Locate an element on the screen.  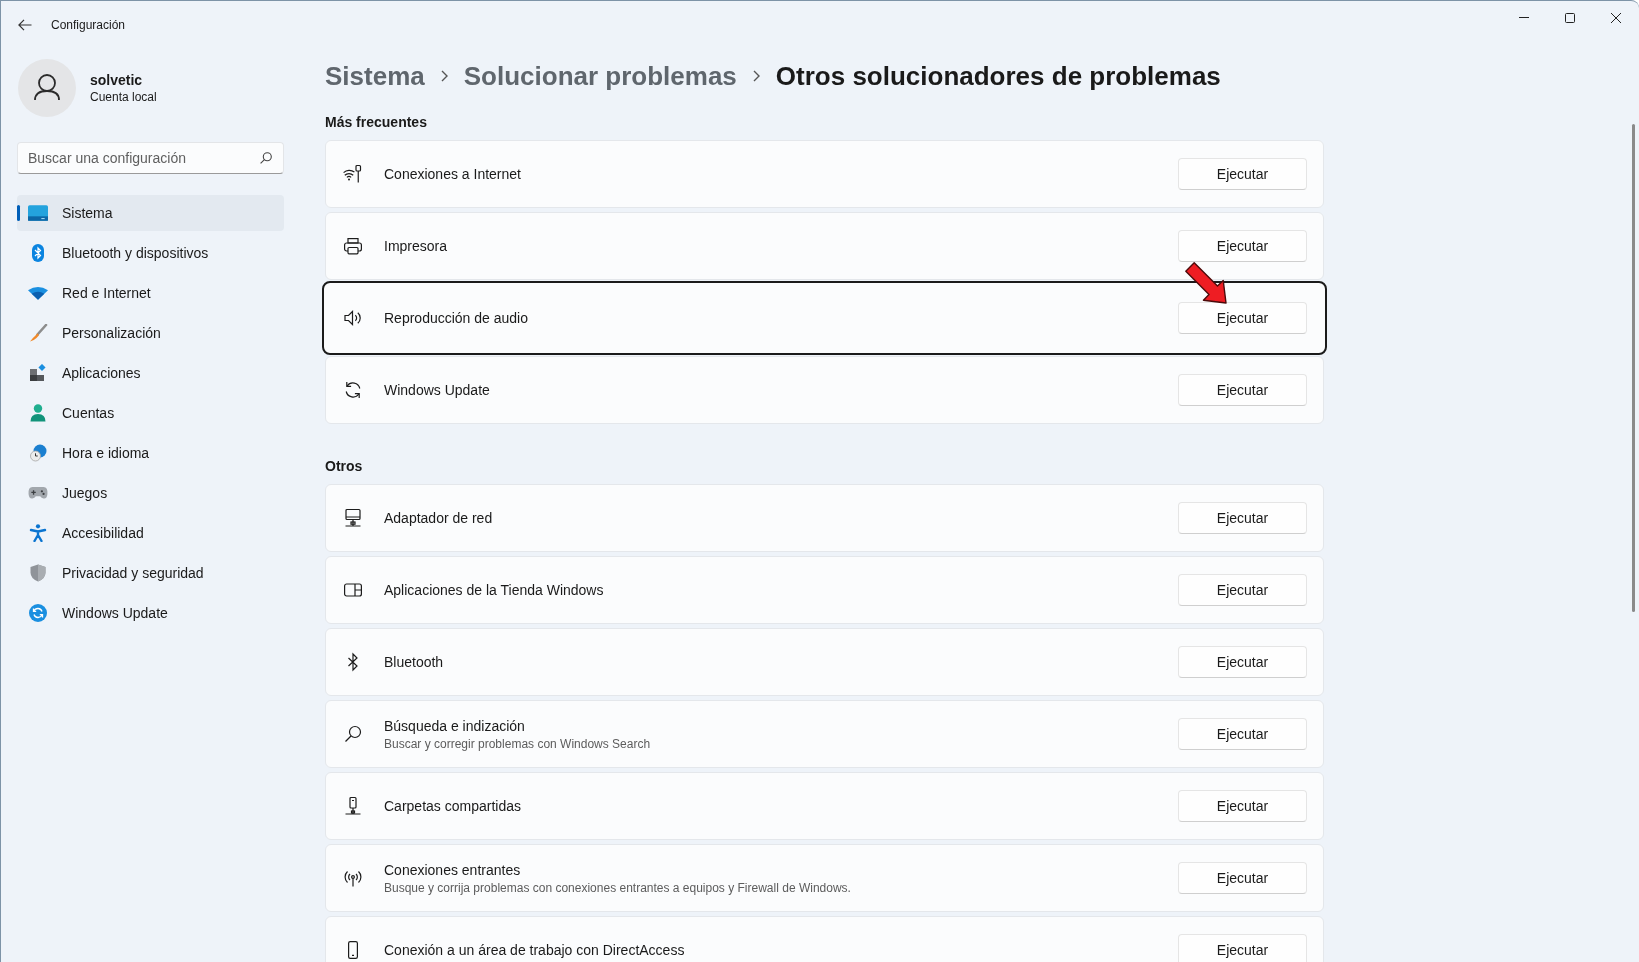
close-icon is located at coordinates (1616, 17).